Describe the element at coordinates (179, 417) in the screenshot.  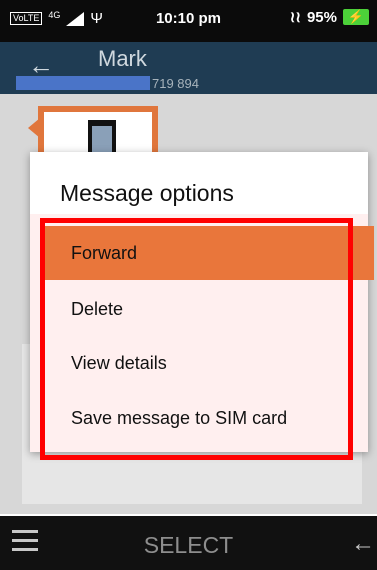
I see `option-label: Save message to SIM card` at that location.